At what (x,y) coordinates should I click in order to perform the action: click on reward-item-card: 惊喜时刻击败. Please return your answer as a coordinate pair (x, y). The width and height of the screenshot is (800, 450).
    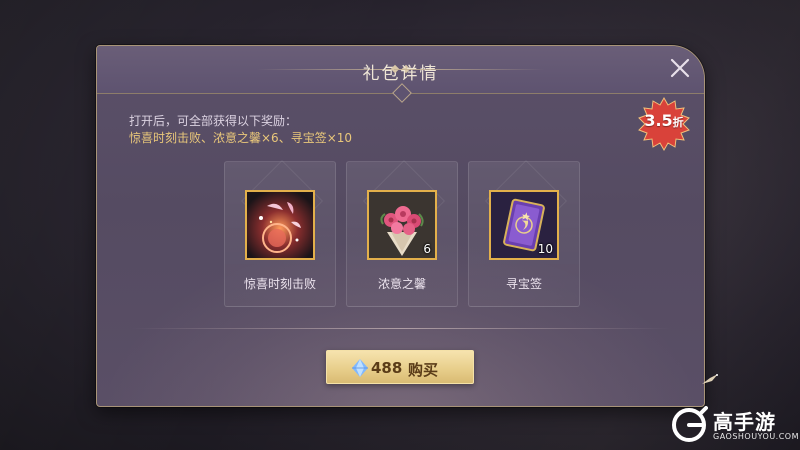
    Looking at the image, I should click on (280, 233).